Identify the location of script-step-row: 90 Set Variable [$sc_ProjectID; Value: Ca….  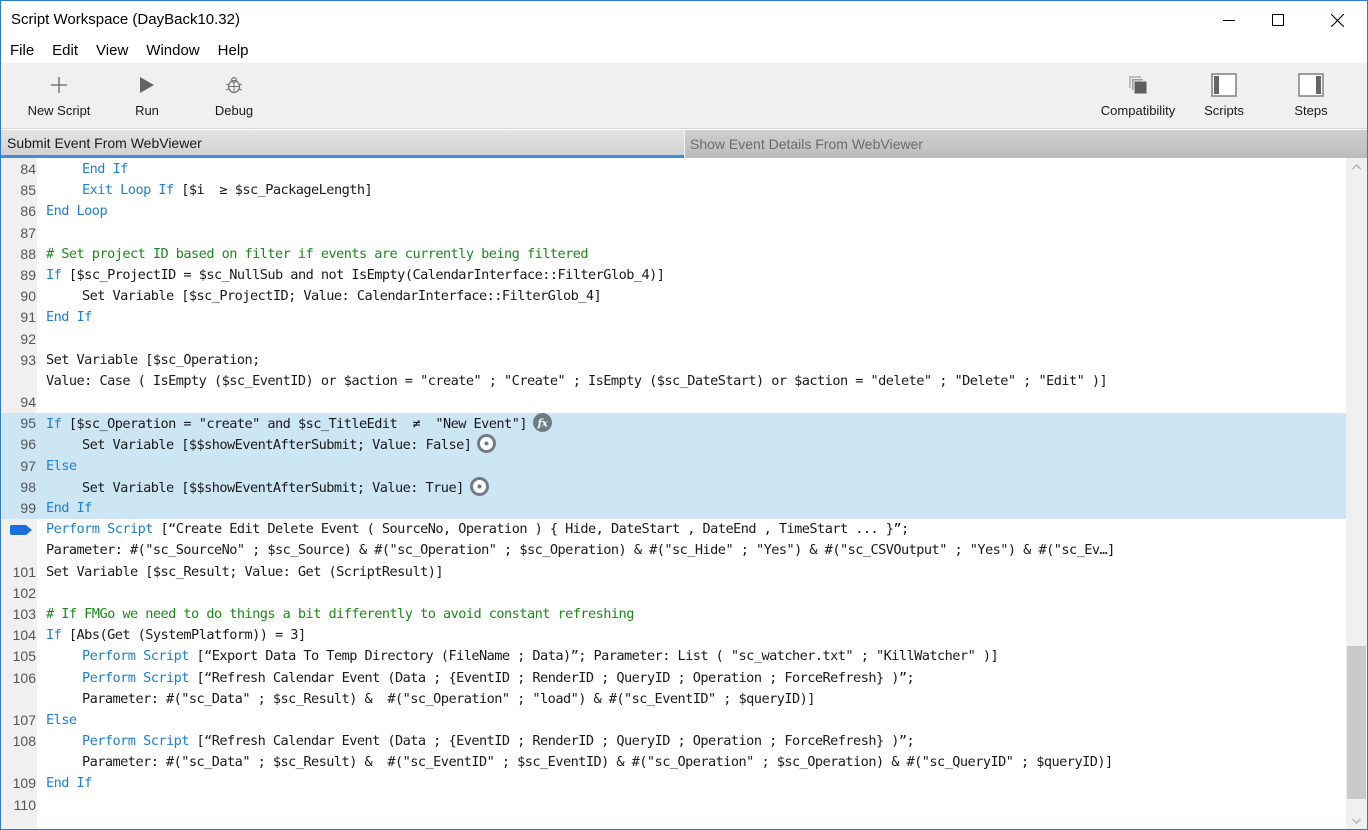
(674, 296).